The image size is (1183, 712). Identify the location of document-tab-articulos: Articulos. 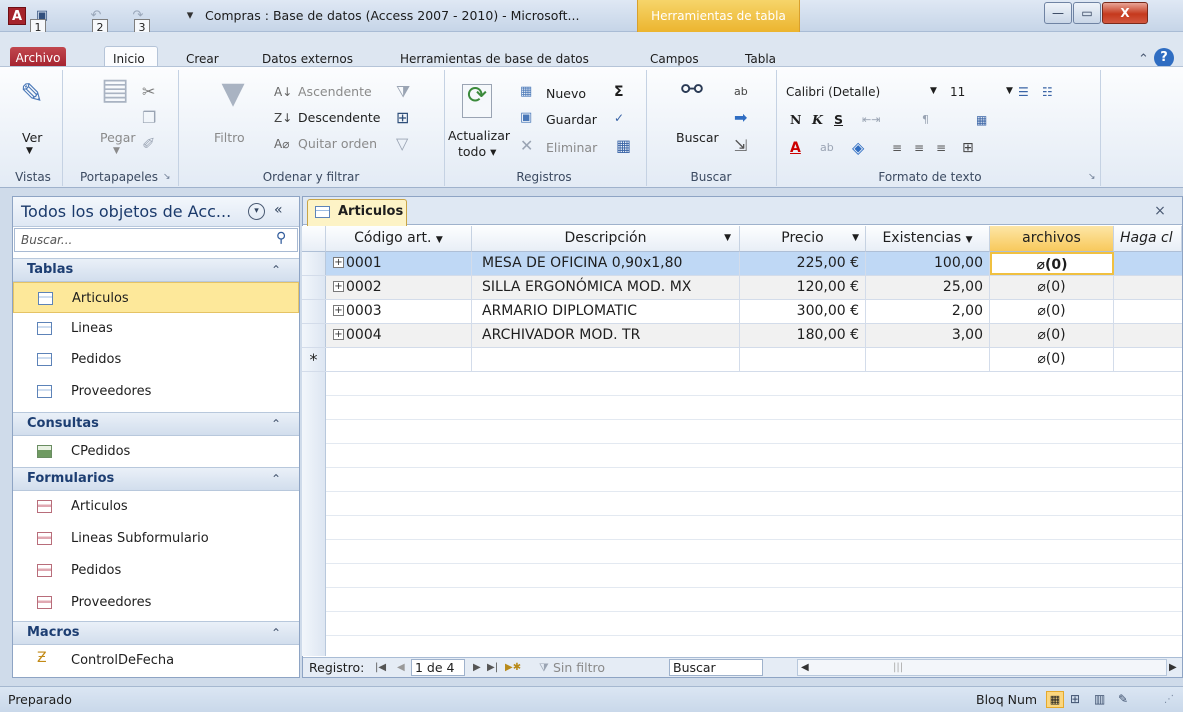
(357, 212).